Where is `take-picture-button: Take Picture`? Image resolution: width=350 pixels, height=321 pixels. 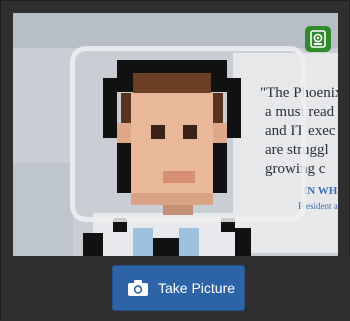 take-picture-button: Take Picture is located at coordinates (178, 288).